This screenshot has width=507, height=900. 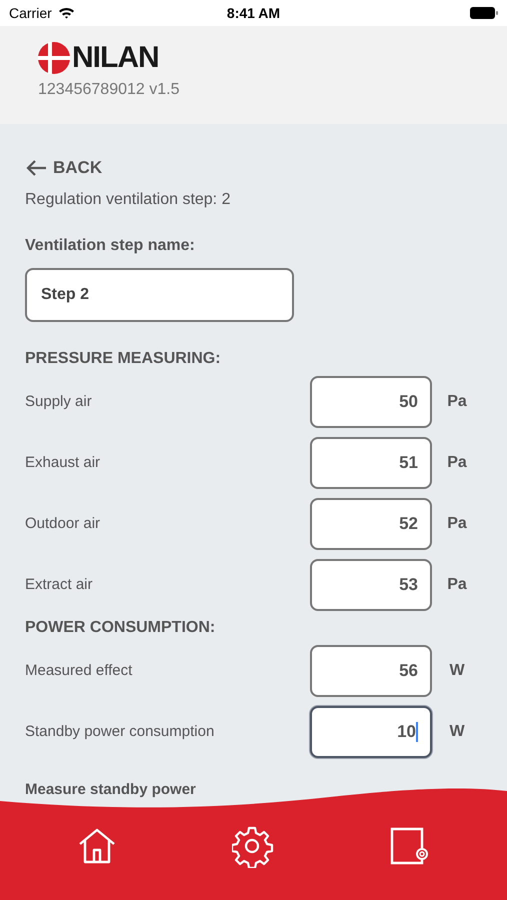 What do you see at coordinates (120, 732) in the screenshot?
I see `field-label: Standby power consumption` at bounding box center [120, 732].